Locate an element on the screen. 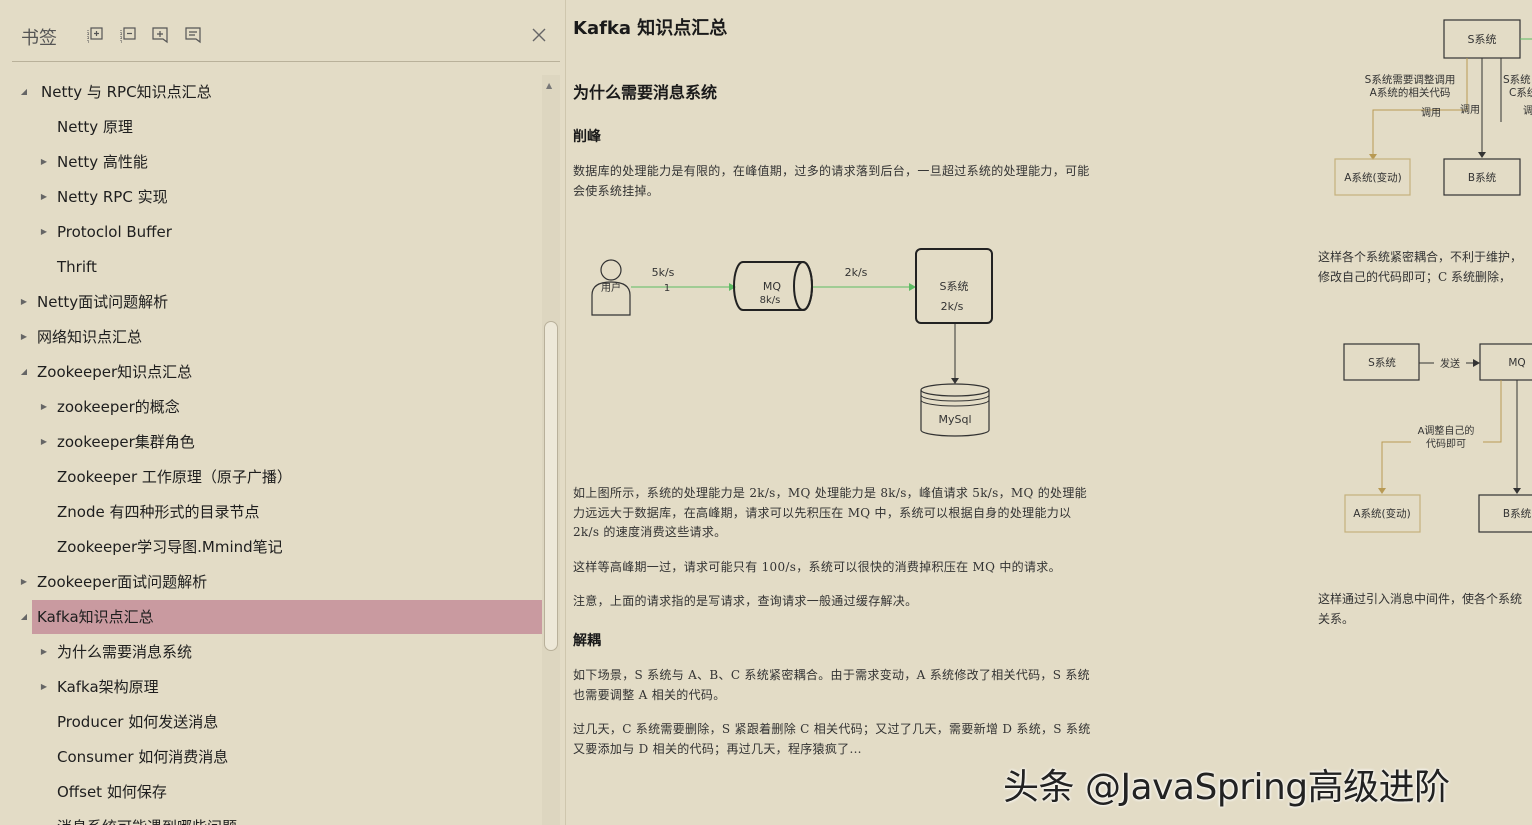 The width and height of the screenshot is (1532, 825). note-left-1: S系统需要调整调用 is located at coordinates (1410, 79).